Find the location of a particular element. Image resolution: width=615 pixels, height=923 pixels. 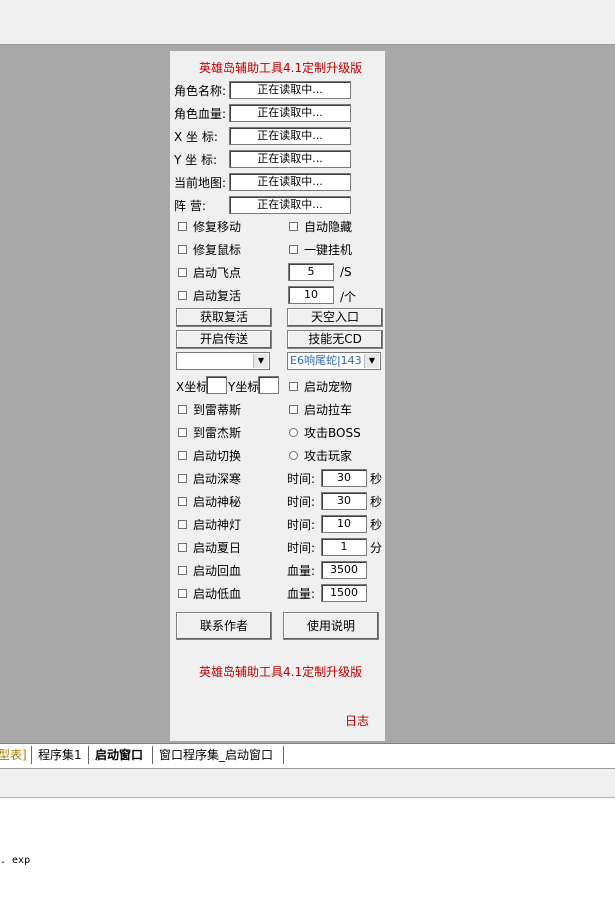

timed-caption-5: 血量: is located at coordinates (301, 571).